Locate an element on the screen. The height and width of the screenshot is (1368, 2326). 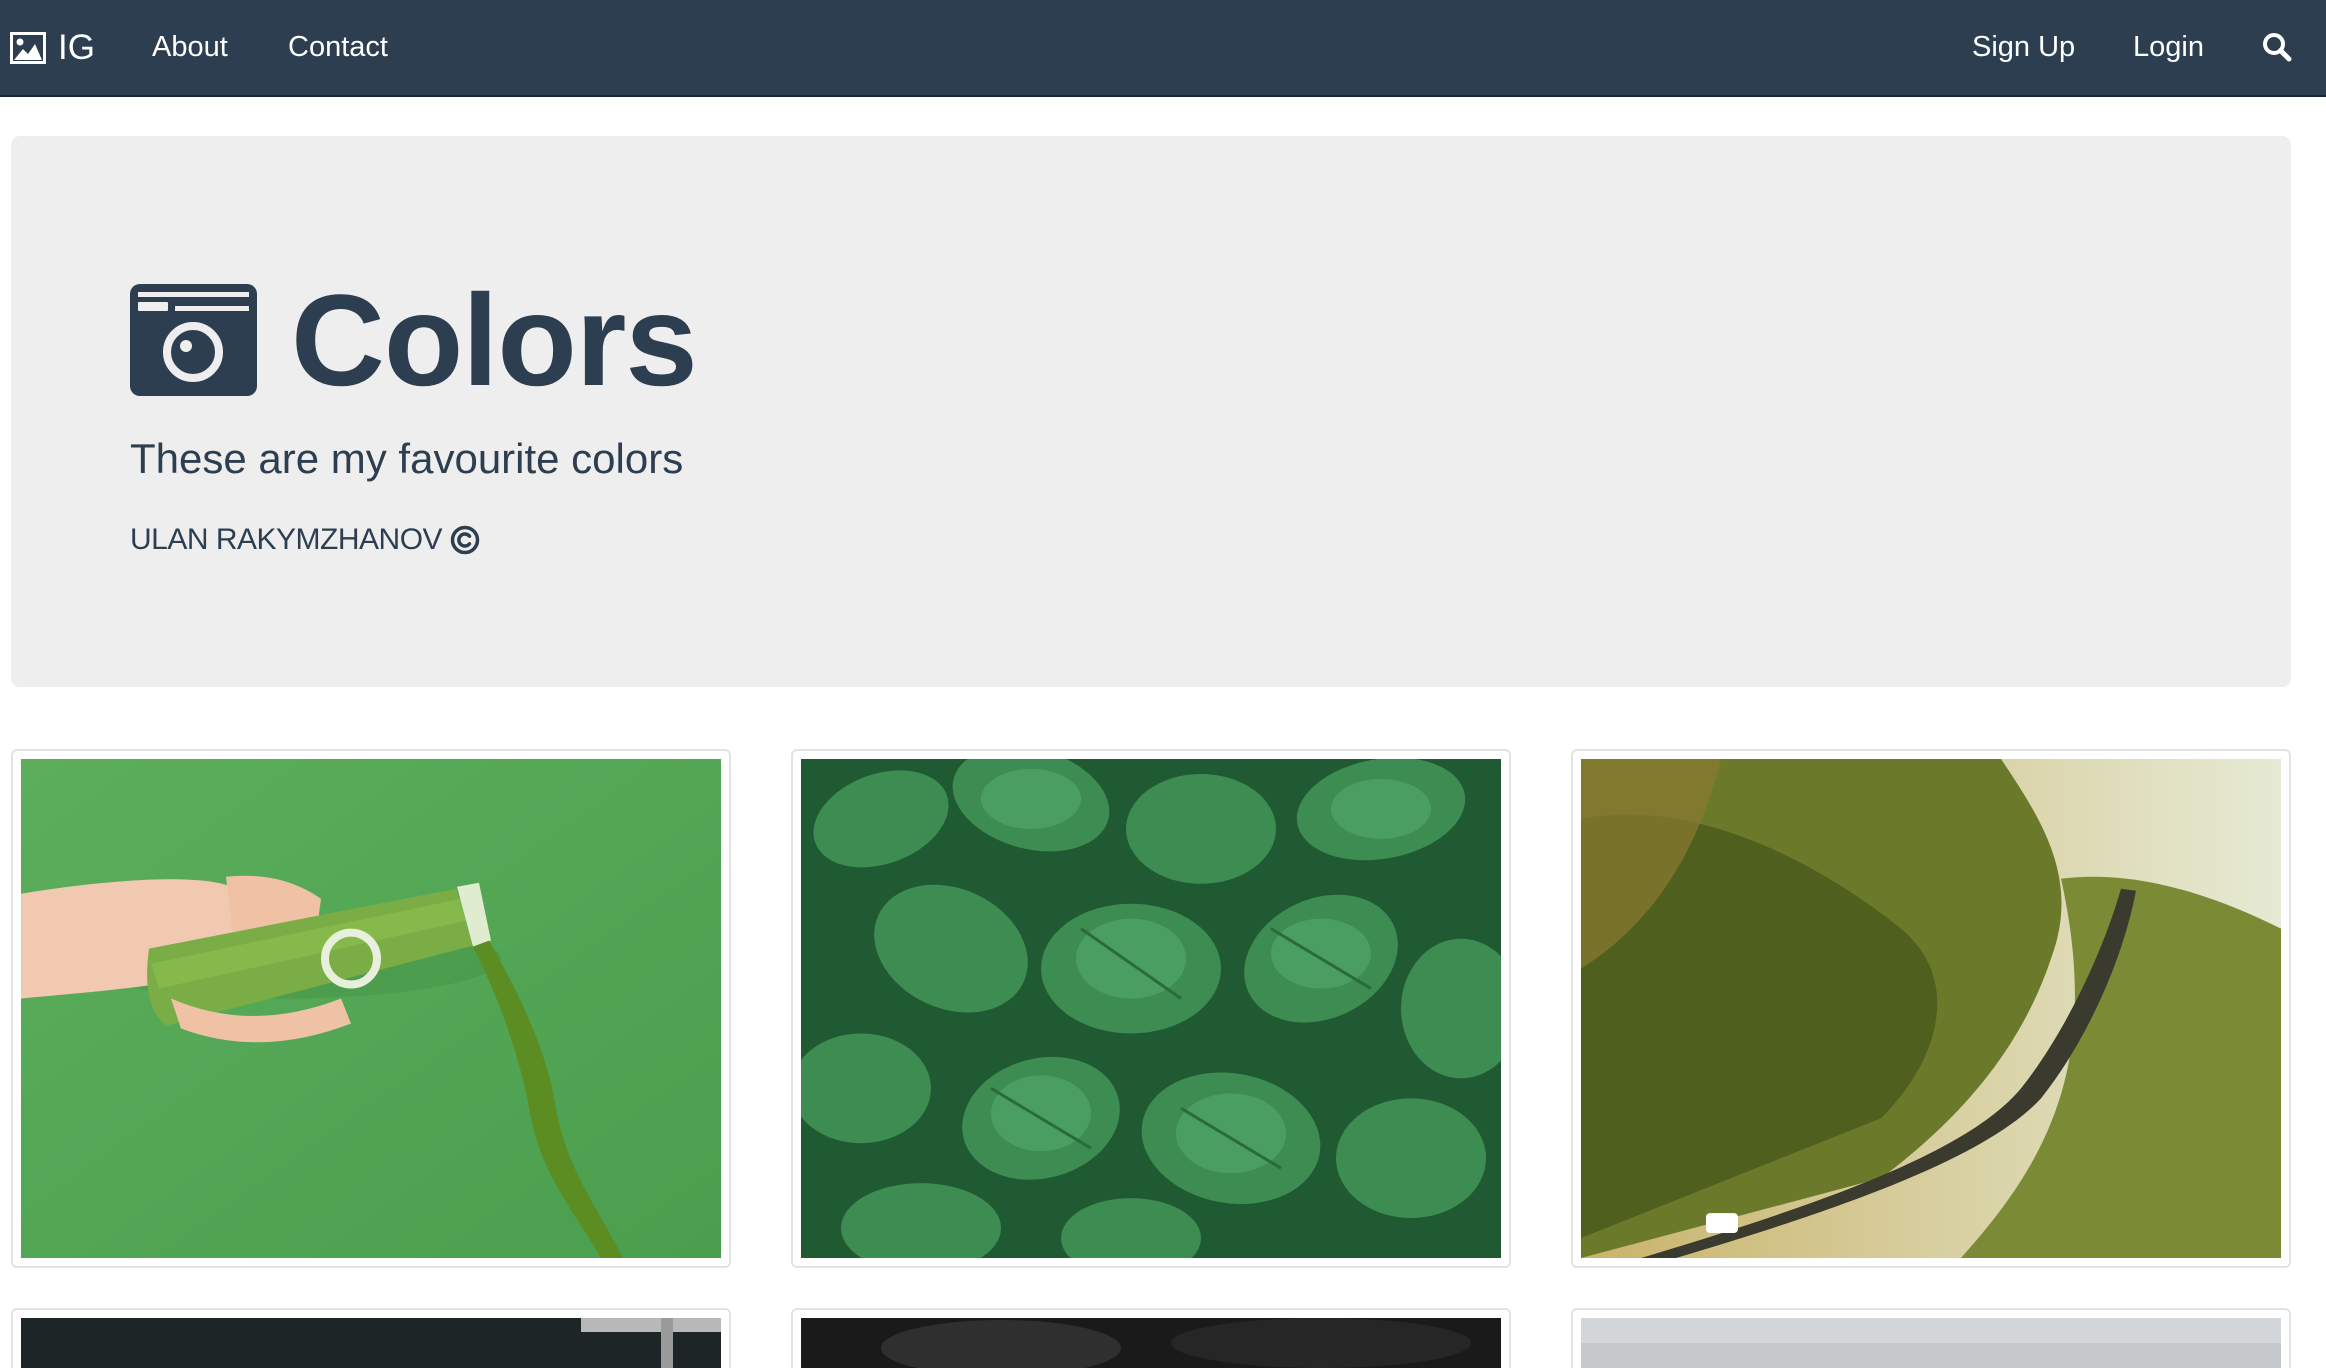
nav-sign-up: Sign Up is located at coordinates (2023, 47).